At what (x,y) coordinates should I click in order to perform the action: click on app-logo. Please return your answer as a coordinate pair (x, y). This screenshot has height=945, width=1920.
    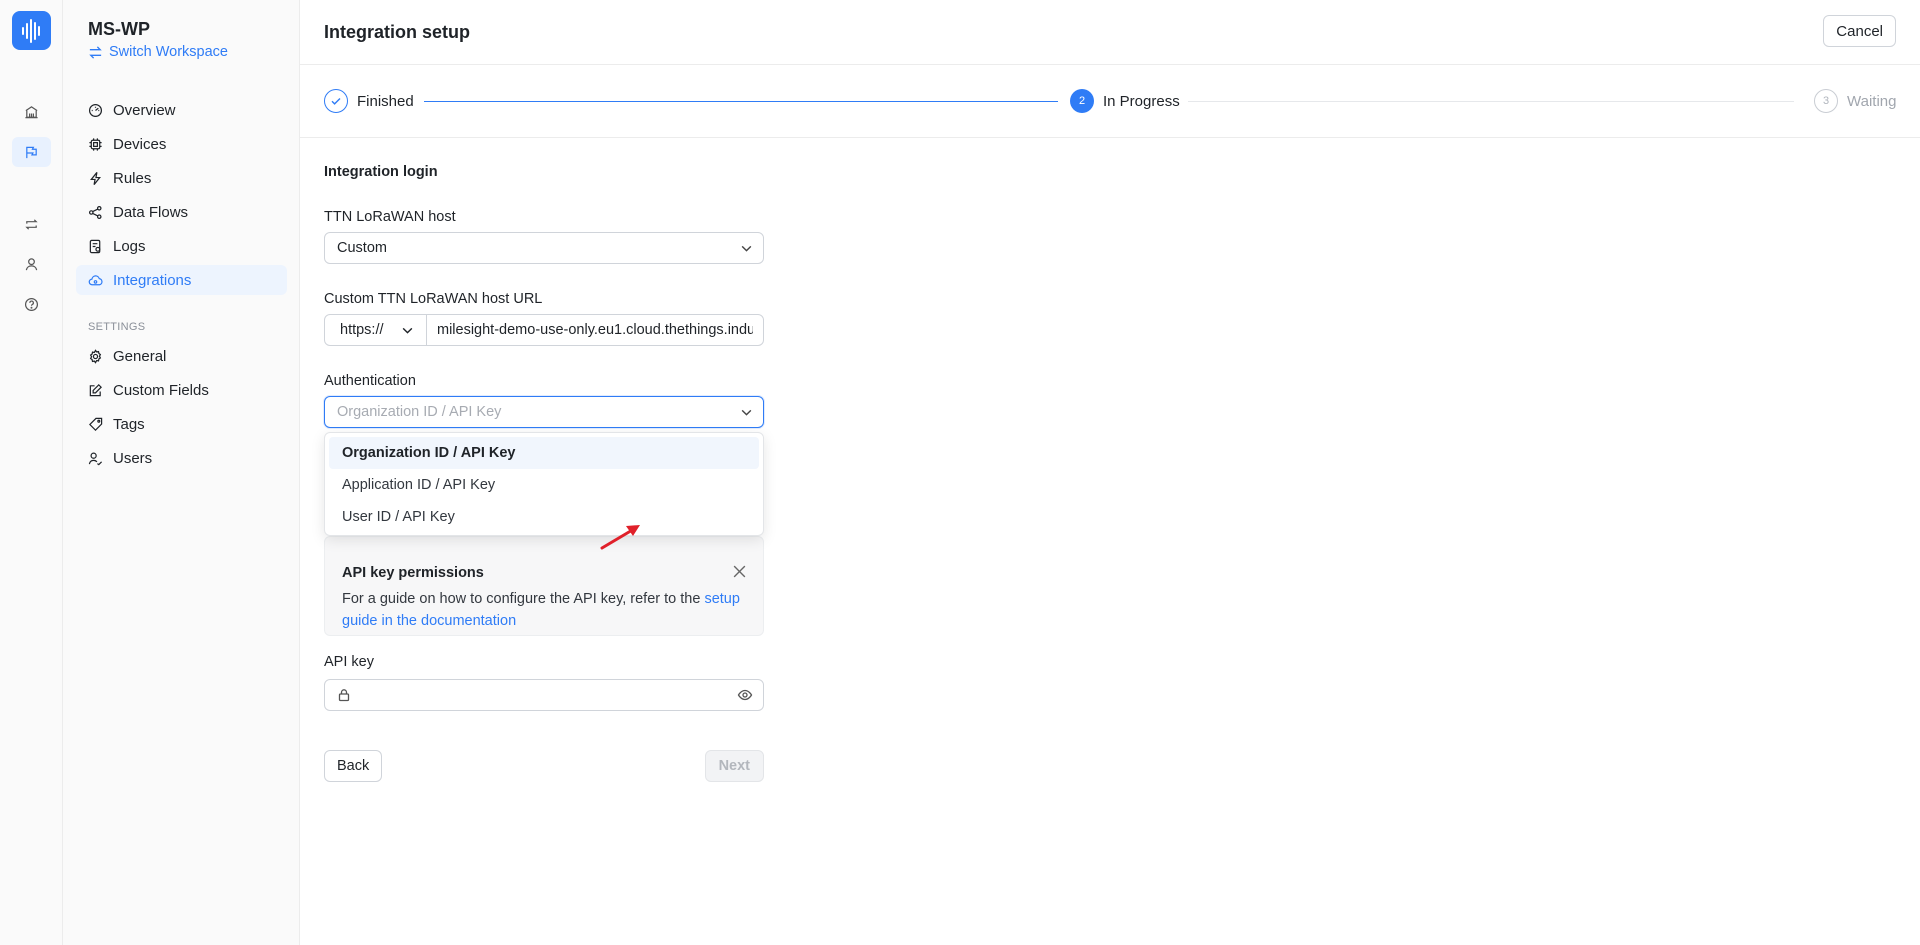
    Looking at the image, I should click on (31, 30).